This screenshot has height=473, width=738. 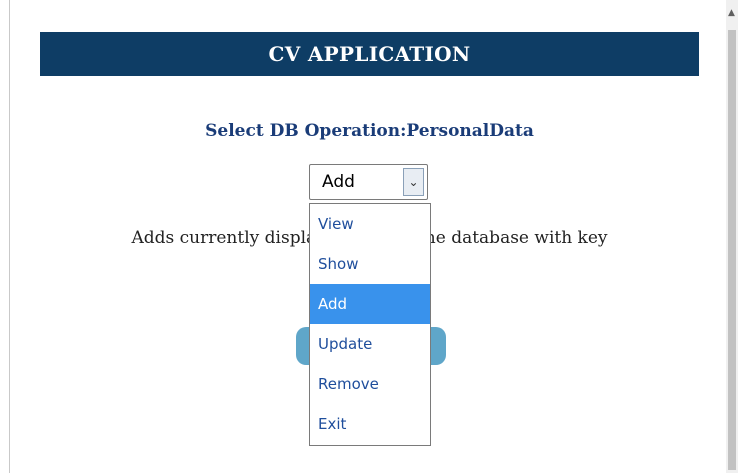 I want to click on operation-dropdown-list: View Show Add Update Remove Exit, so click(x=370, y=324).